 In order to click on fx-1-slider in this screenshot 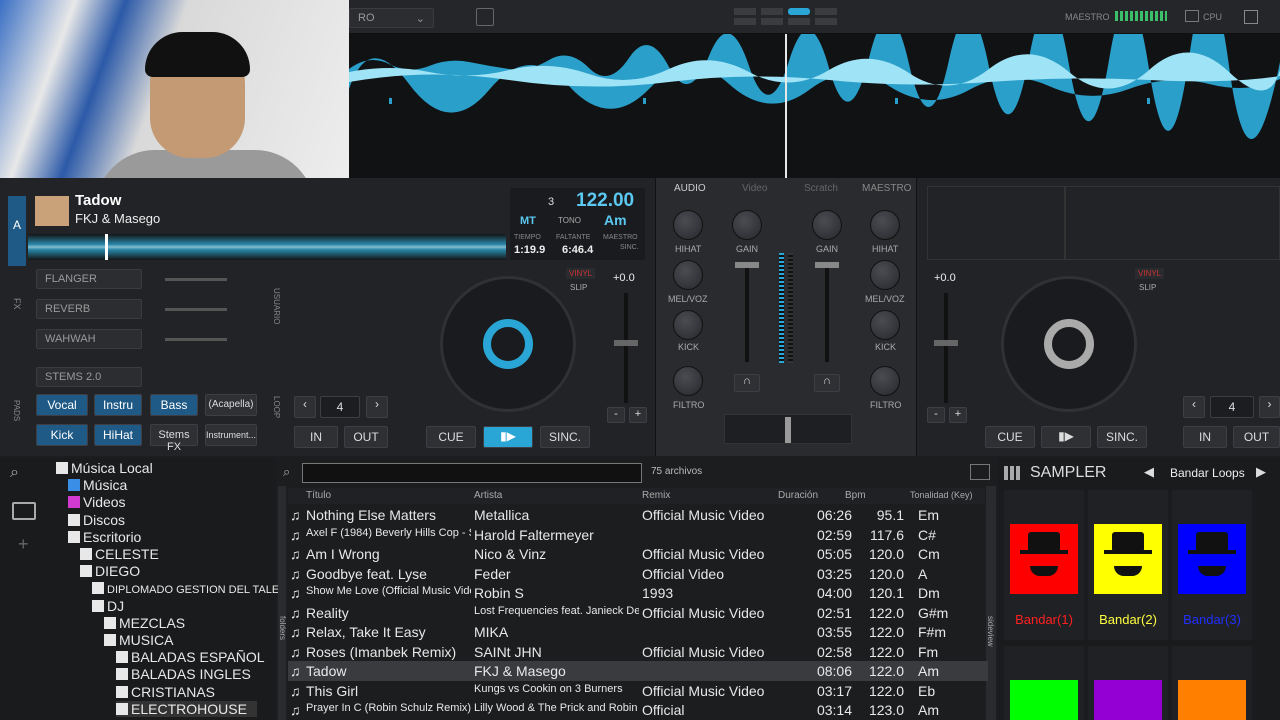, I will do `click(196, 279)`.